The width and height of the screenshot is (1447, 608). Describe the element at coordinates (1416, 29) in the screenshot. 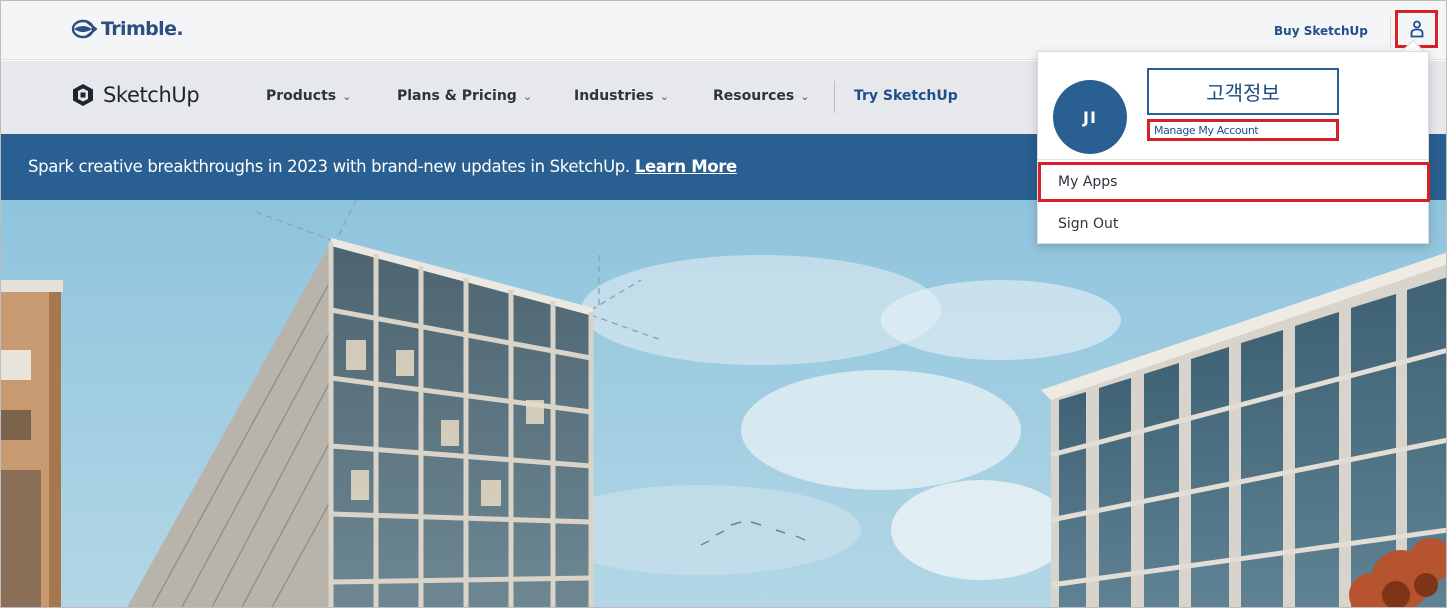

I see `user-icon` at that location.